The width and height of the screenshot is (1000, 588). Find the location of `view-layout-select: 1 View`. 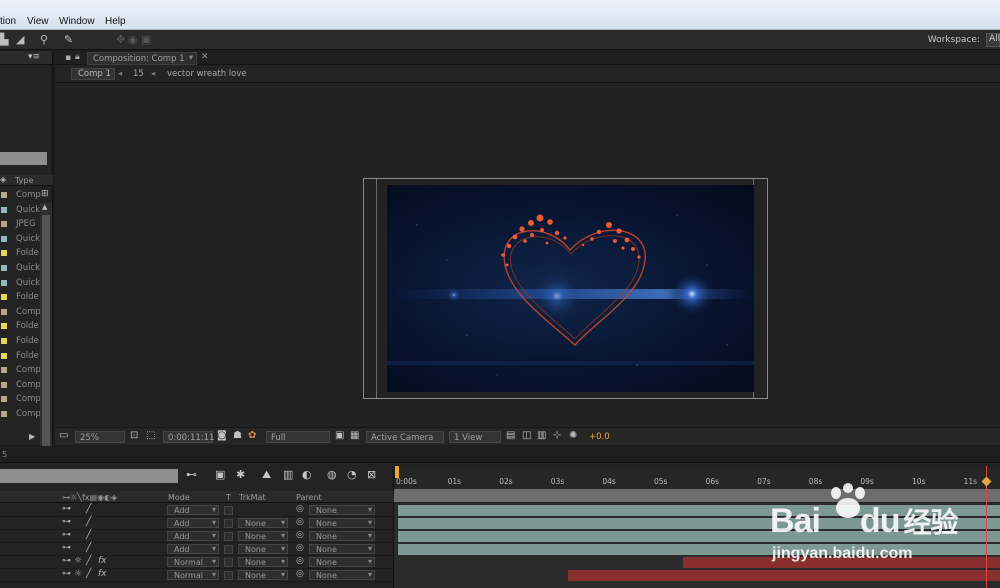

view-layout-select: 1 View is located at coordinates (475, 437).